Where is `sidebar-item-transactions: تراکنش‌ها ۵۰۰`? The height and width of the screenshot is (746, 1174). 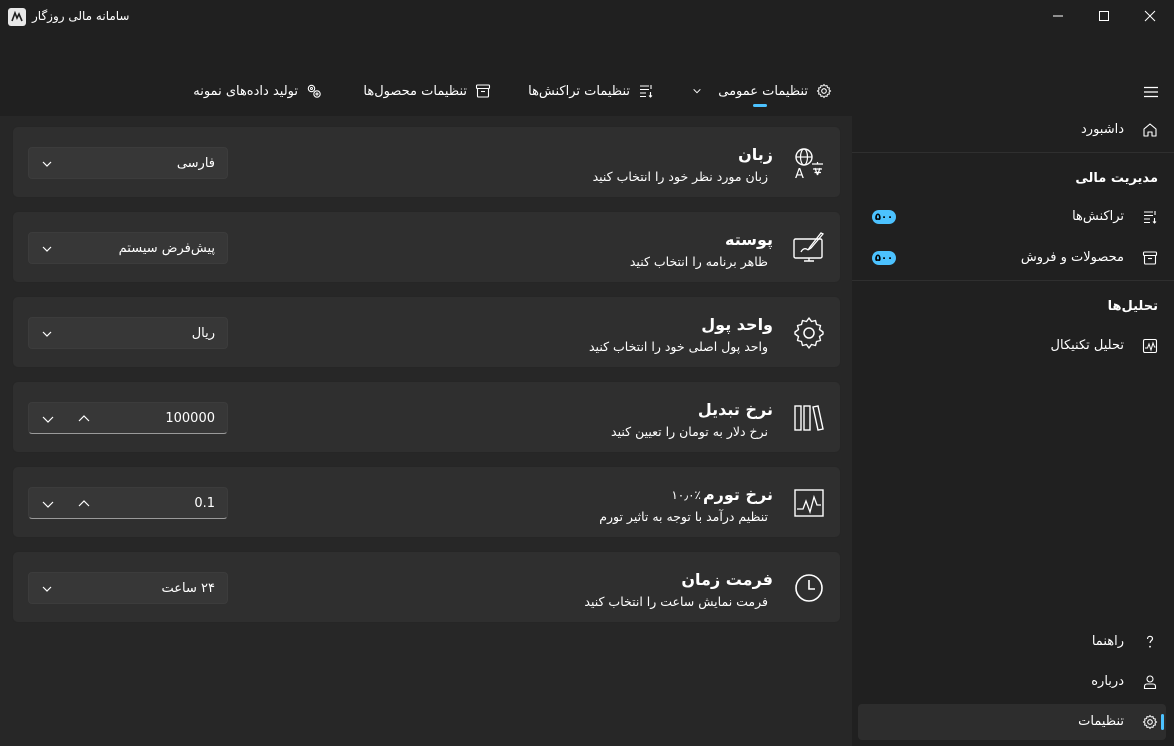
sidebar-item-transactions: تراکنش‌ها ۵۰۰ is located at coordinates (1012, 217).